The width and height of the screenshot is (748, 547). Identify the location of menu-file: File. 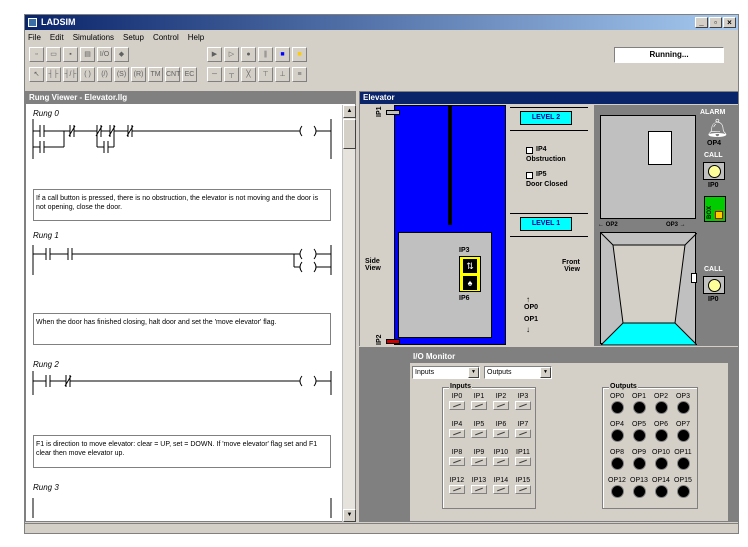
(34, 37).